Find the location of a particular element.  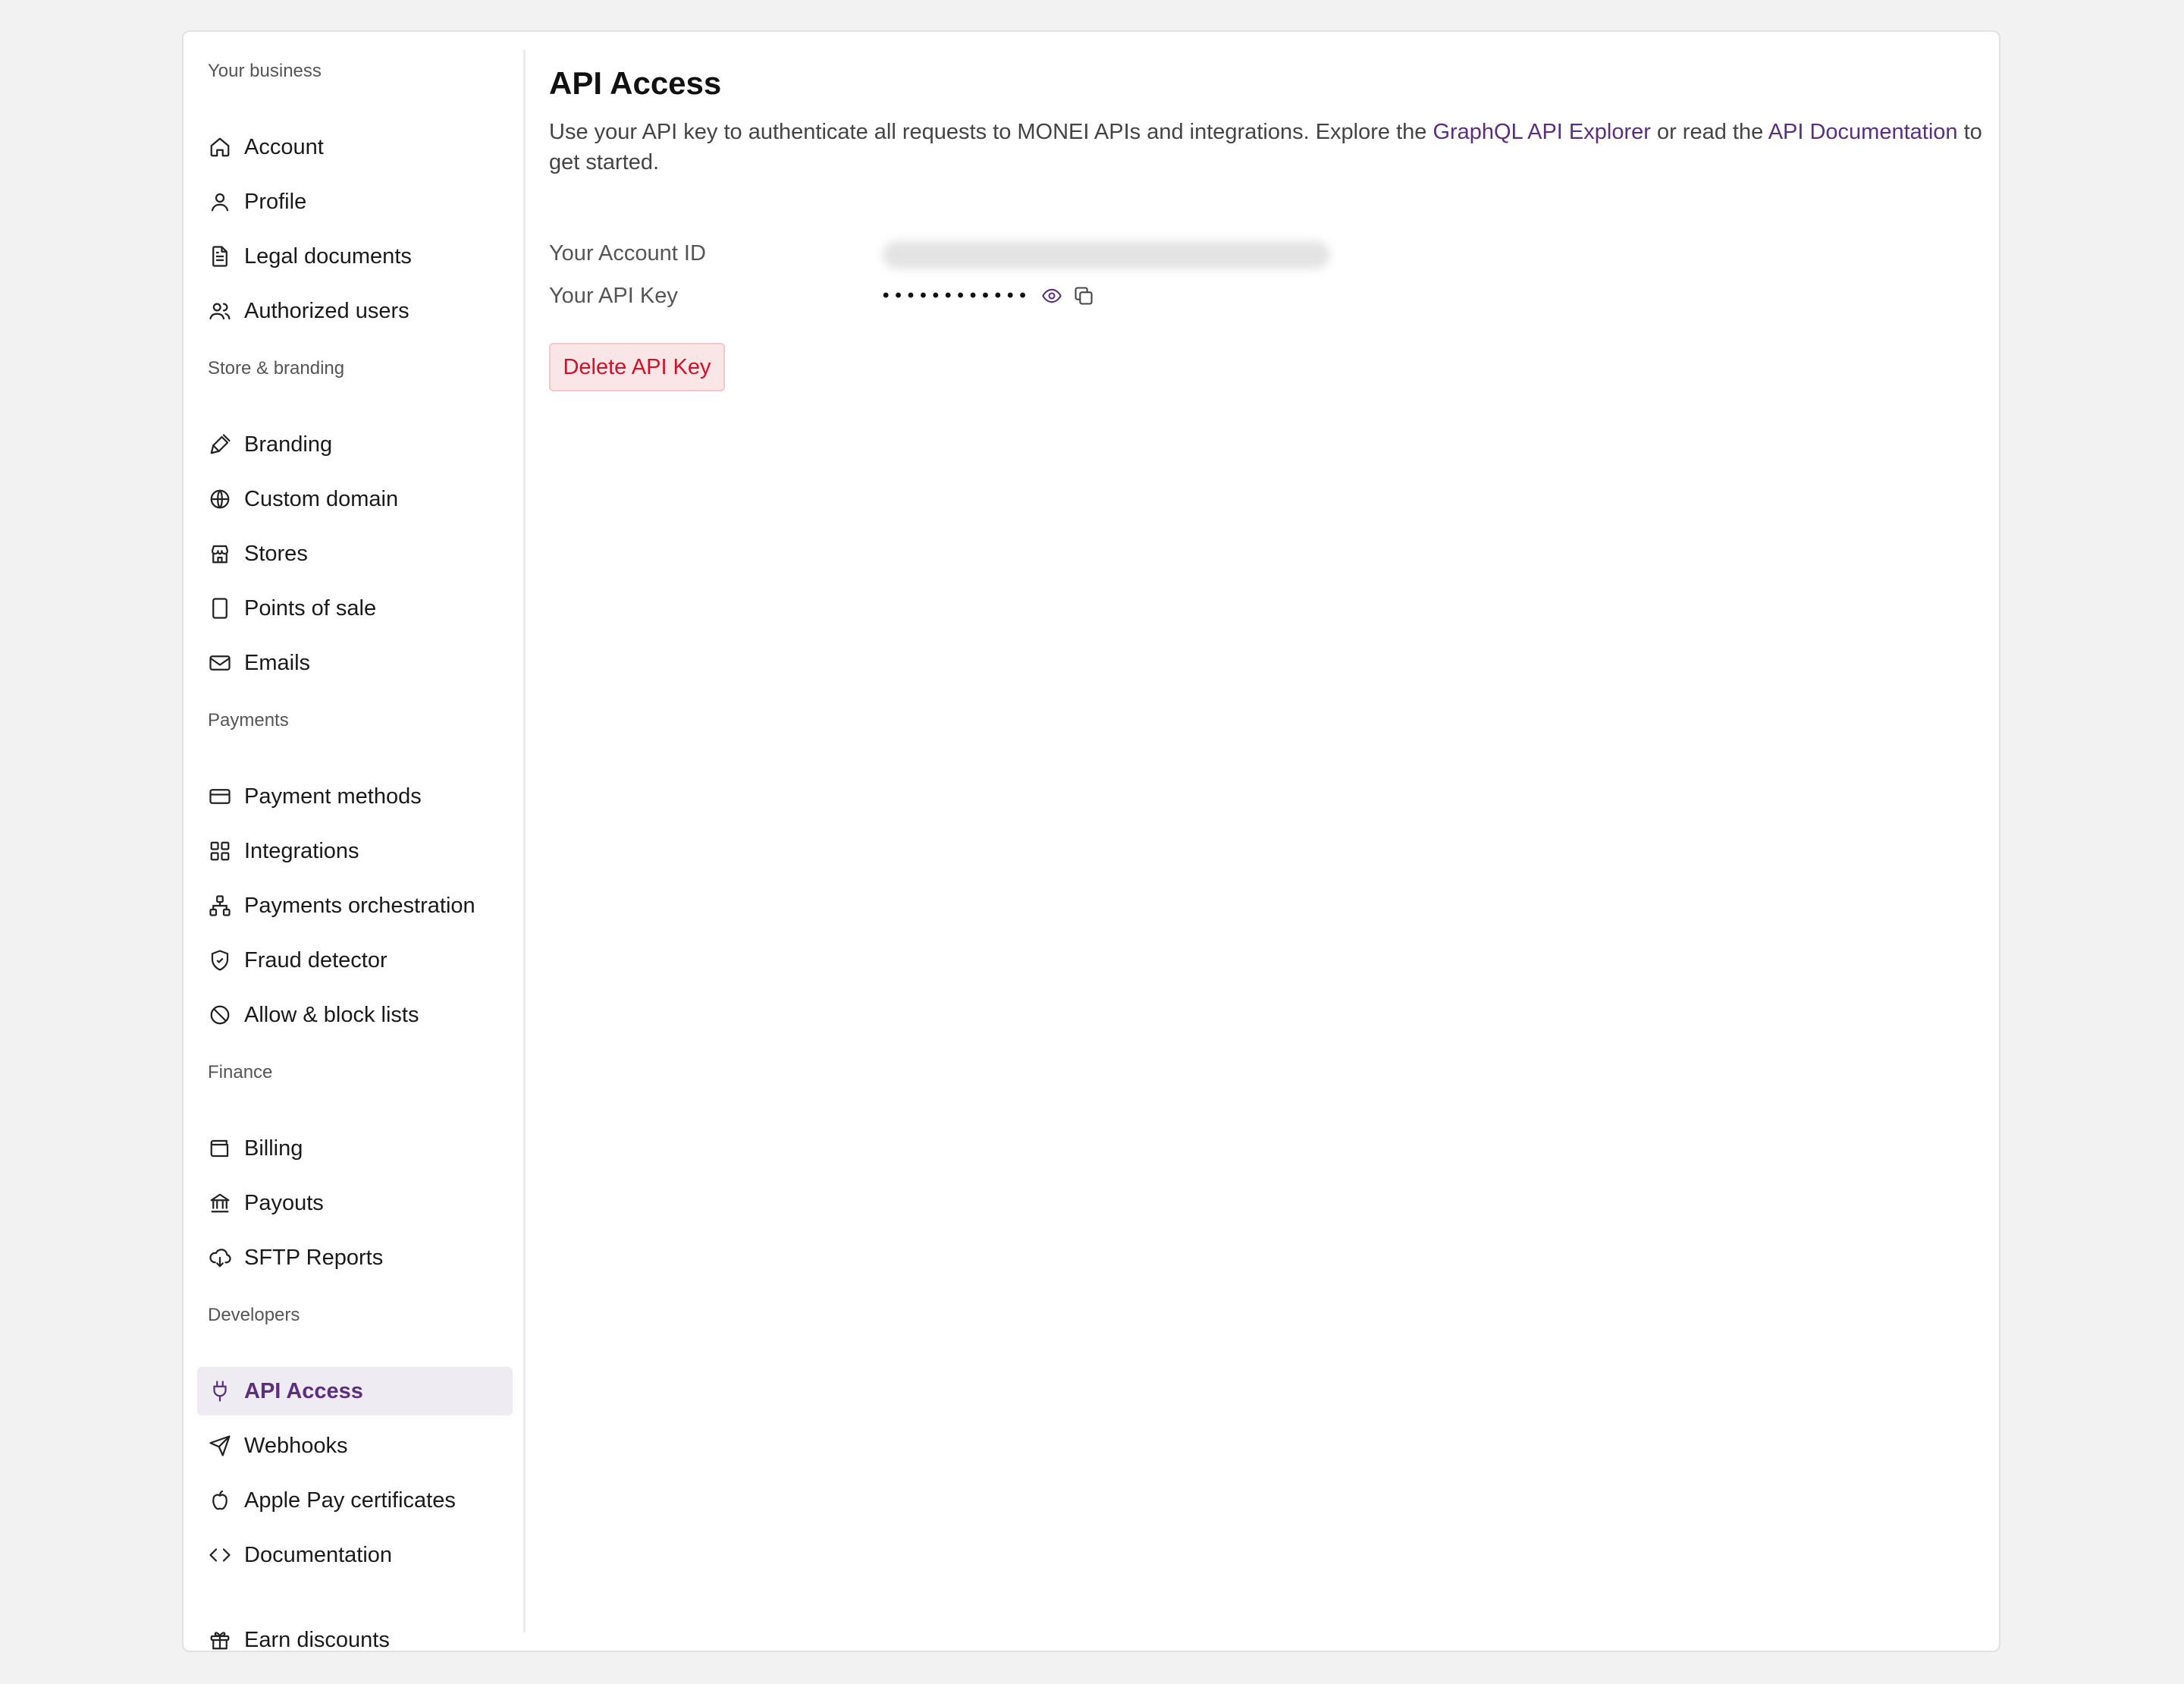

sidebar-item-label: Webhooks is located at coordinates (296, 1445).